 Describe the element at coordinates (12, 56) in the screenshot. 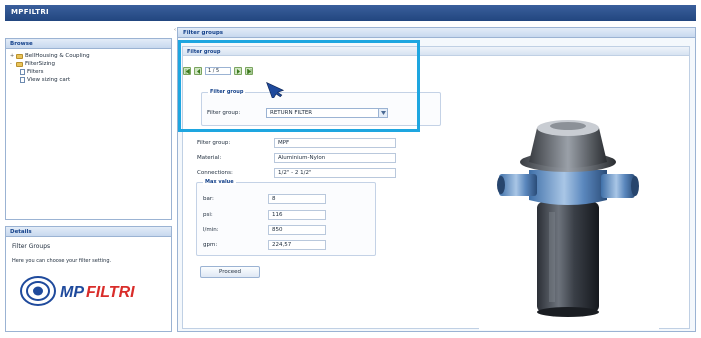

I see `tree-toggle: +` at that location.